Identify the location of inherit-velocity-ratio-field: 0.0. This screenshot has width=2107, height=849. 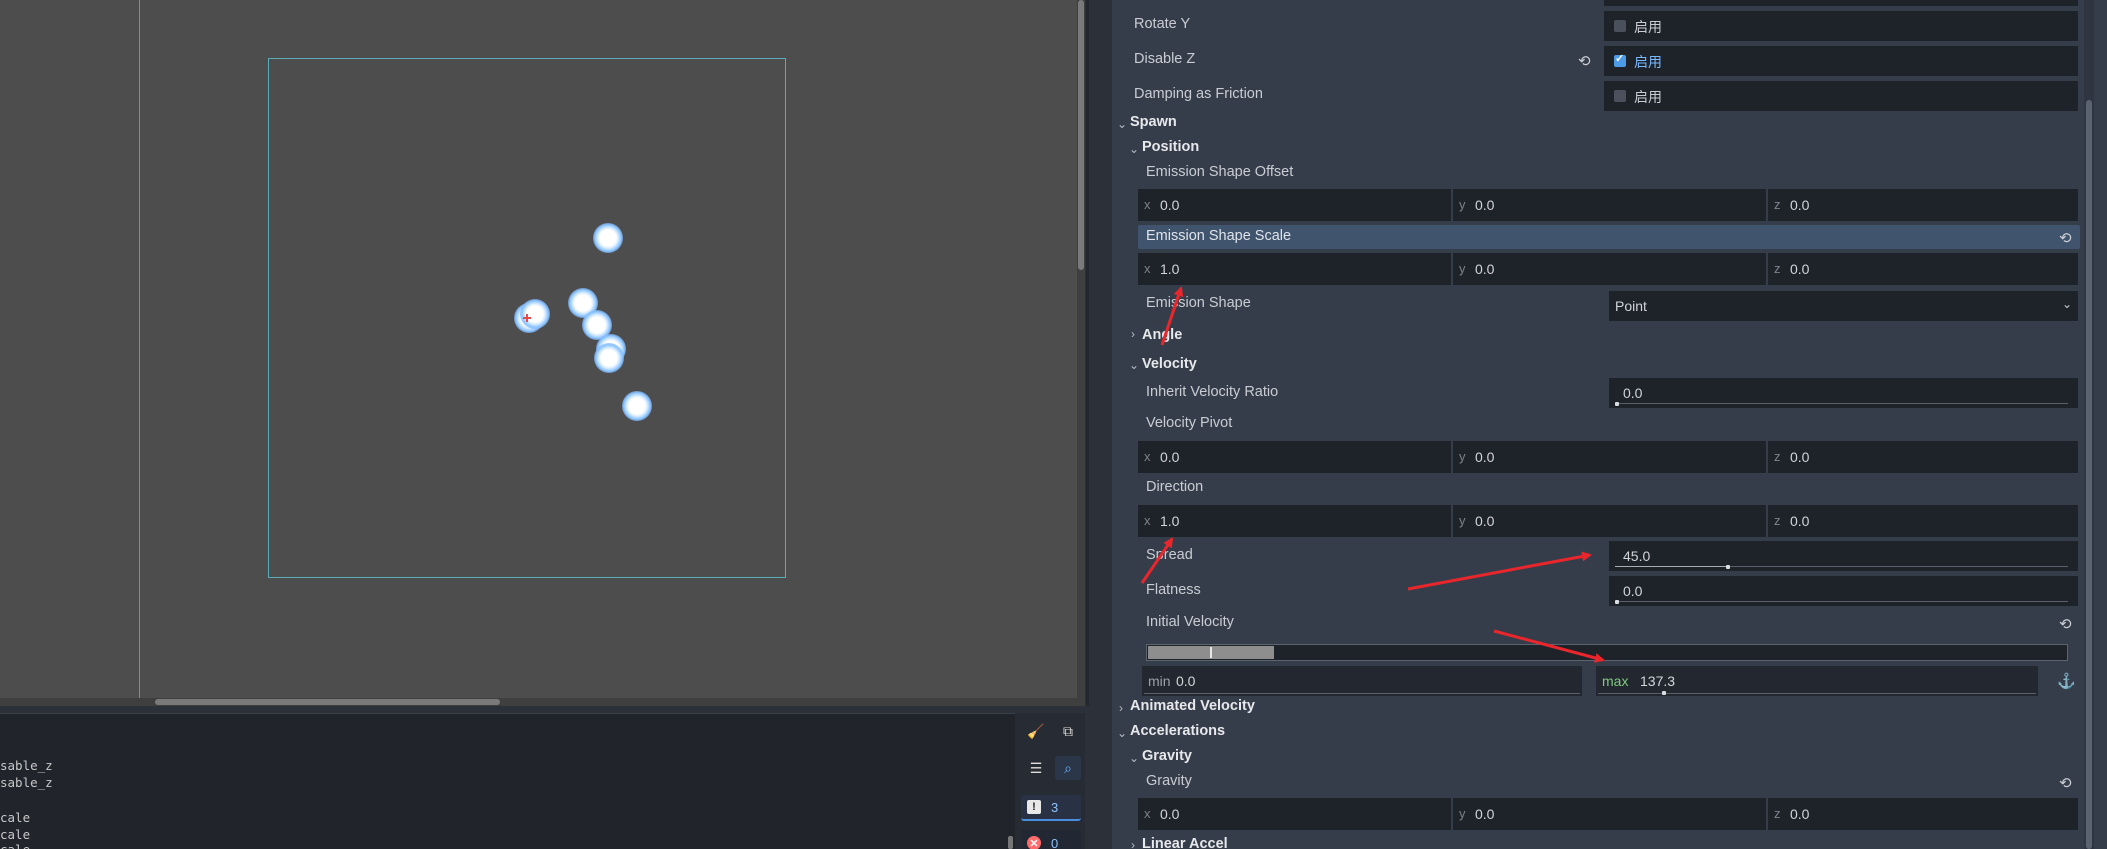
(1843, 393).